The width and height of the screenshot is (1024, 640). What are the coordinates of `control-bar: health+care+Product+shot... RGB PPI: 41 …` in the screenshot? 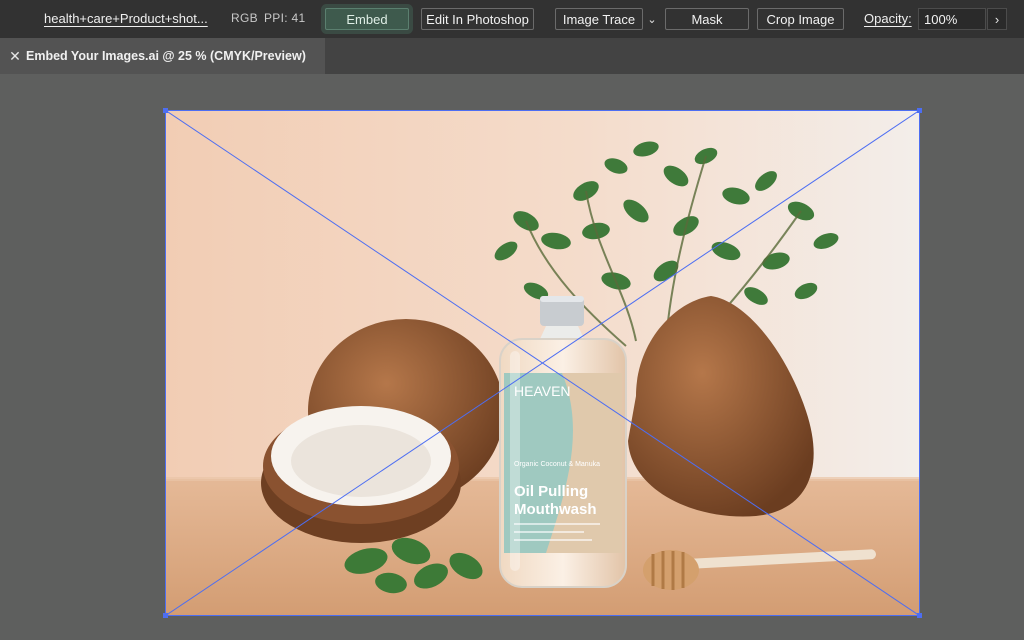 It's located at (512, 19).